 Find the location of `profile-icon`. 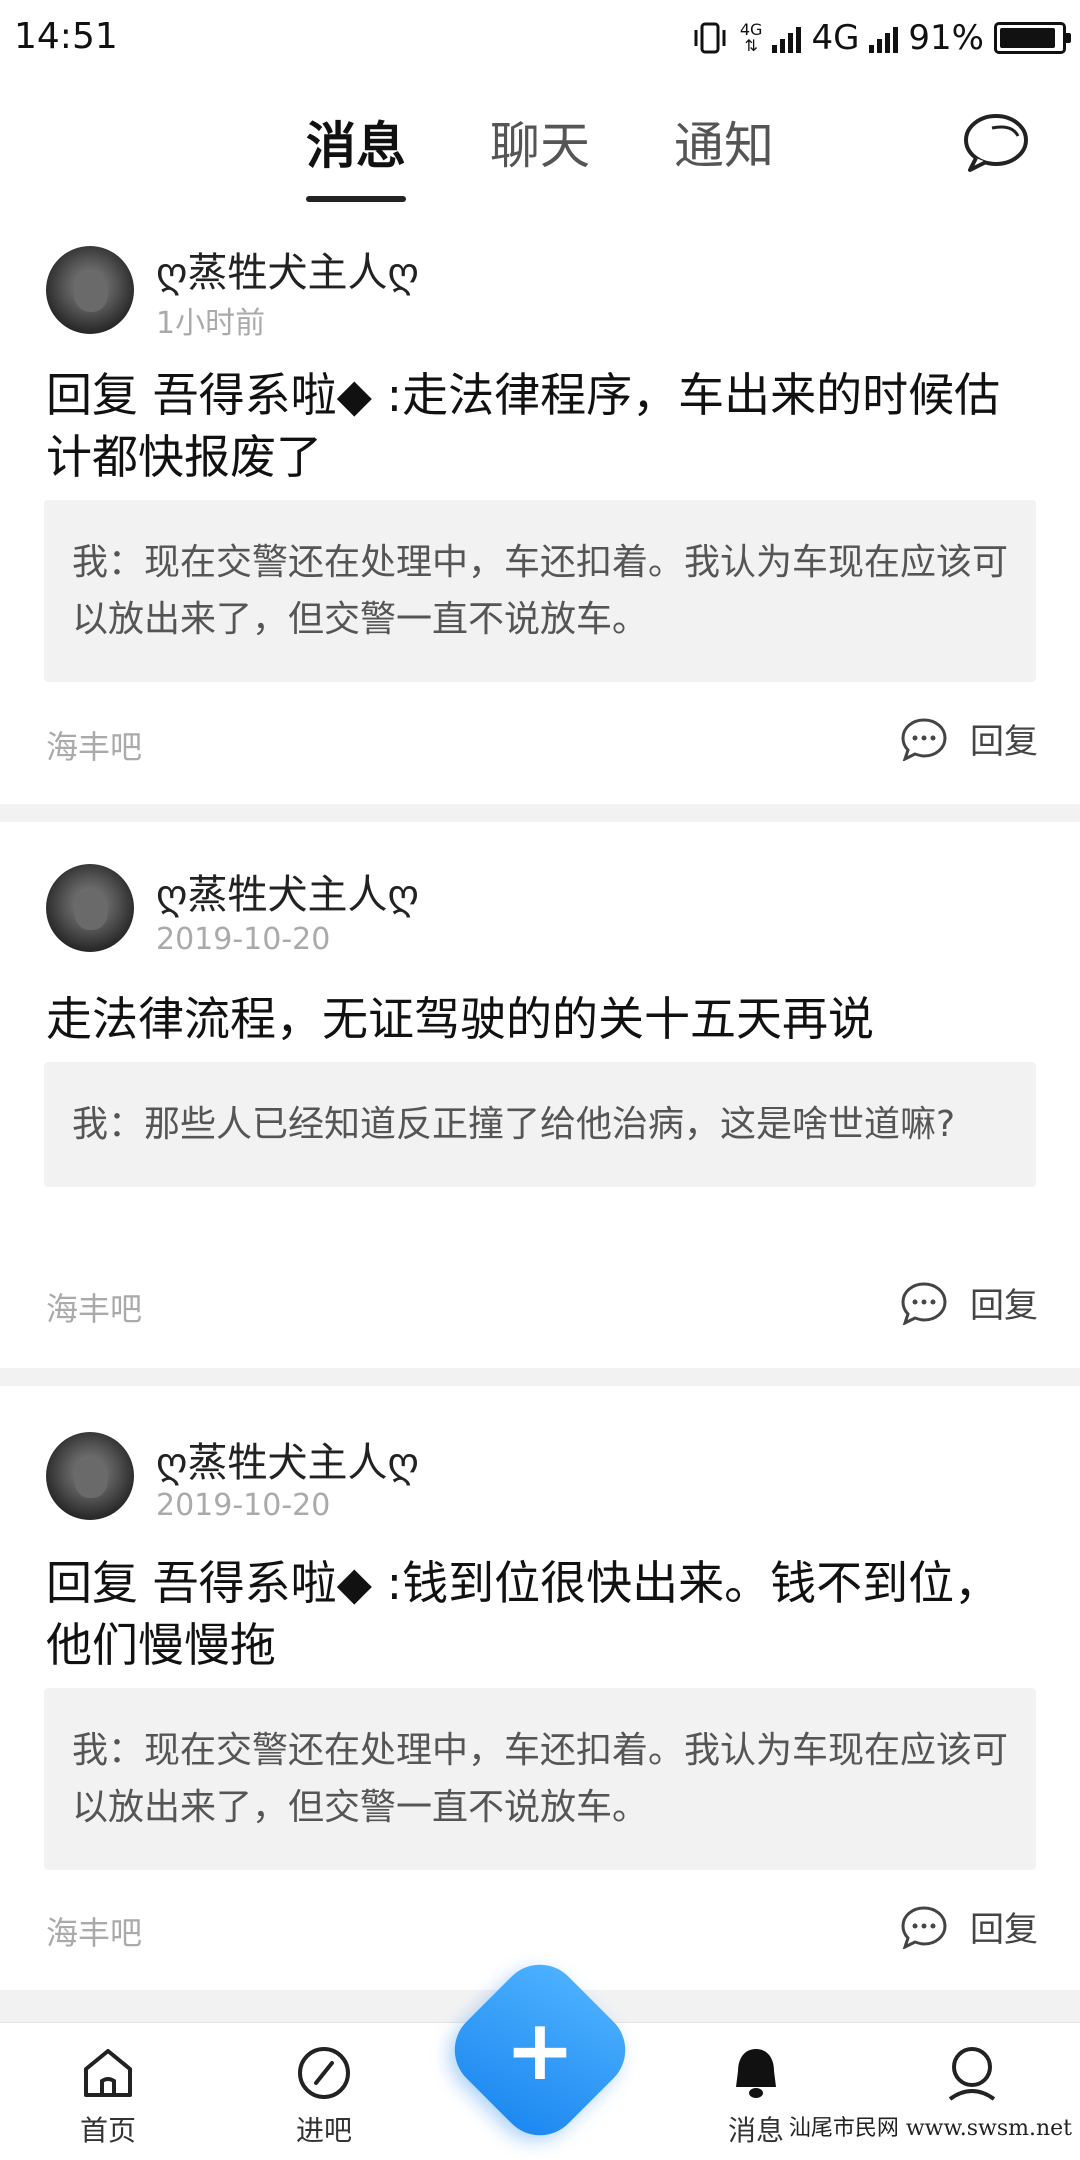

profile-icon is located at coordinates (972, 2074).